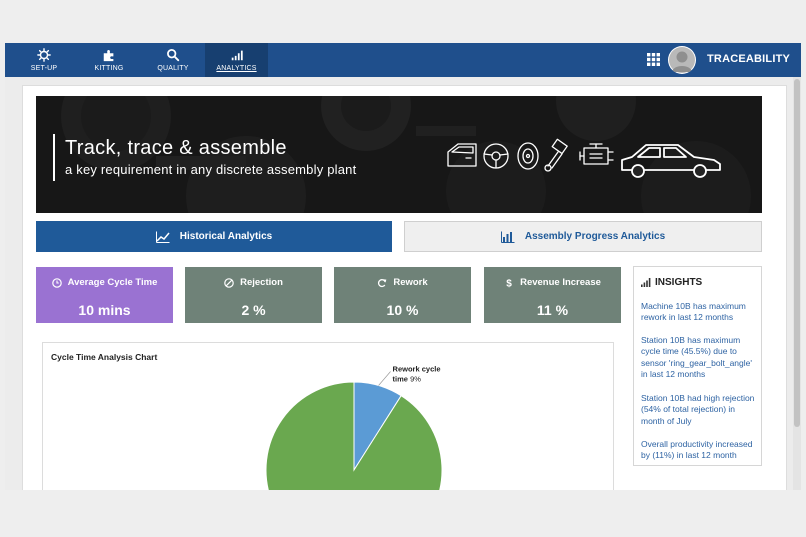 This screenshot has width=806, height=537. I want to click on hero-title: Track, trace & assemble, so click(176, 148).